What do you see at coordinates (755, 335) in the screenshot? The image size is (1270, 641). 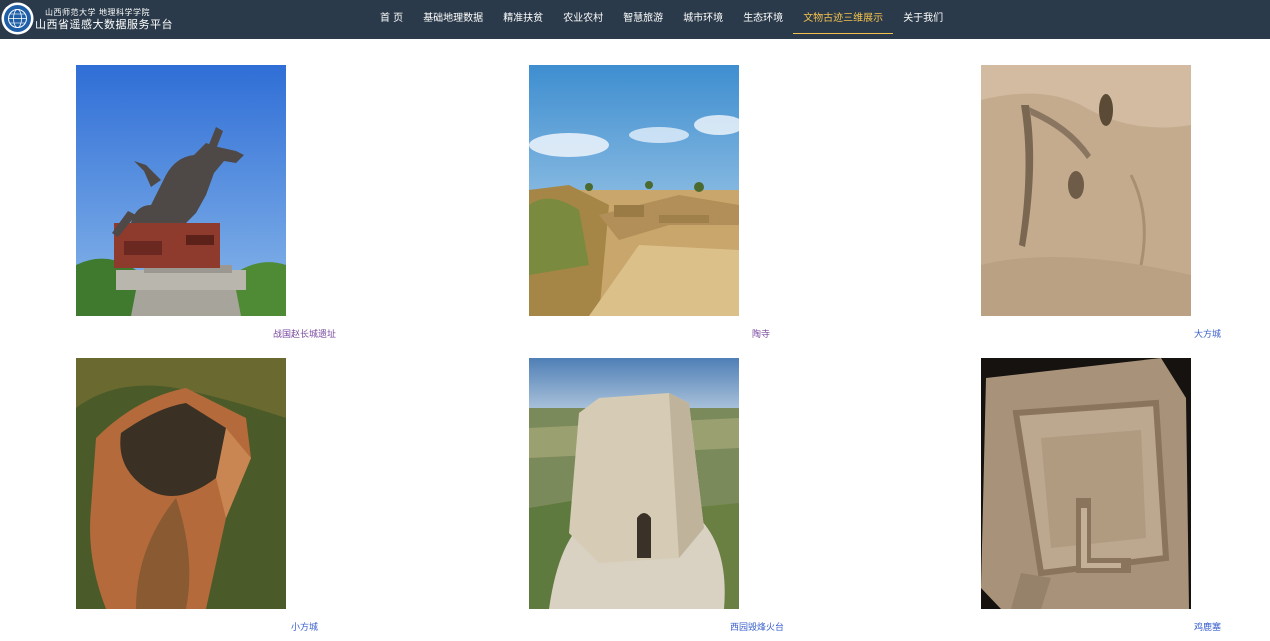 I see `gallery-caption-2: 陶寺` at bounding box center [755, 335].